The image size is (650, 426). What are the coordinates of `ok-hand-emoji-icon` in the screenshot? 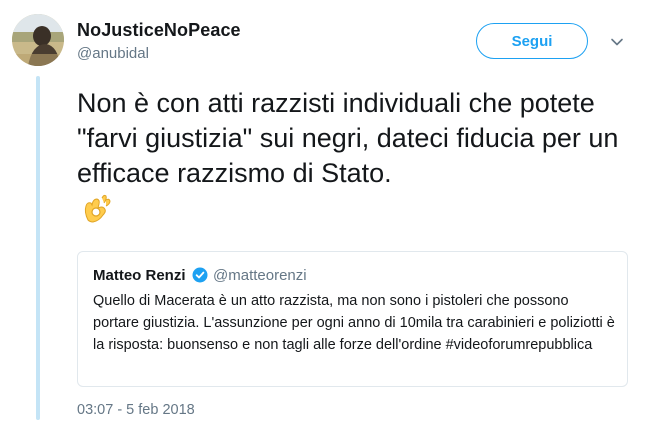 It's located at (96, 208).